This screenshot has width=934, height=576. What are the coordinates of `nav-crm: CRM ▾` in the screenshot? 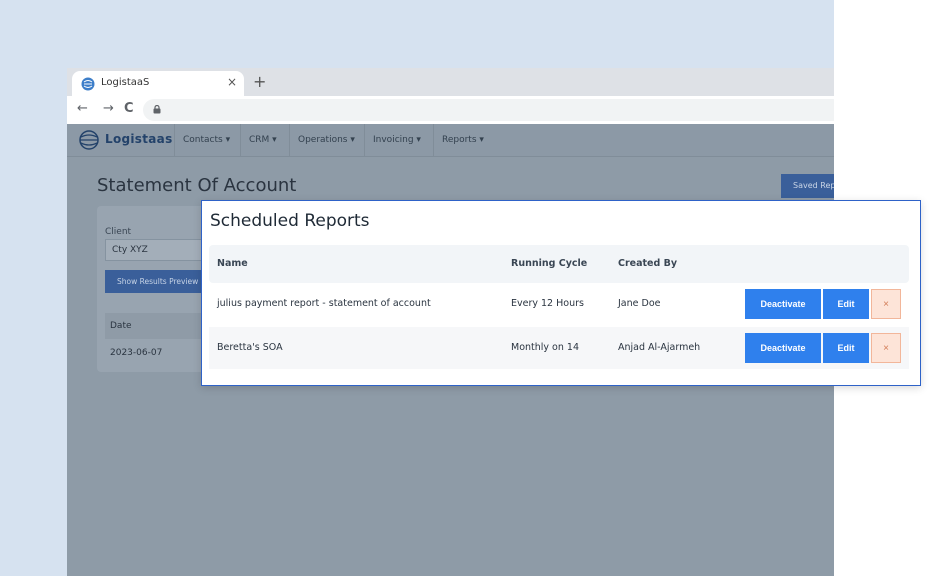 It's located at (262, 140).